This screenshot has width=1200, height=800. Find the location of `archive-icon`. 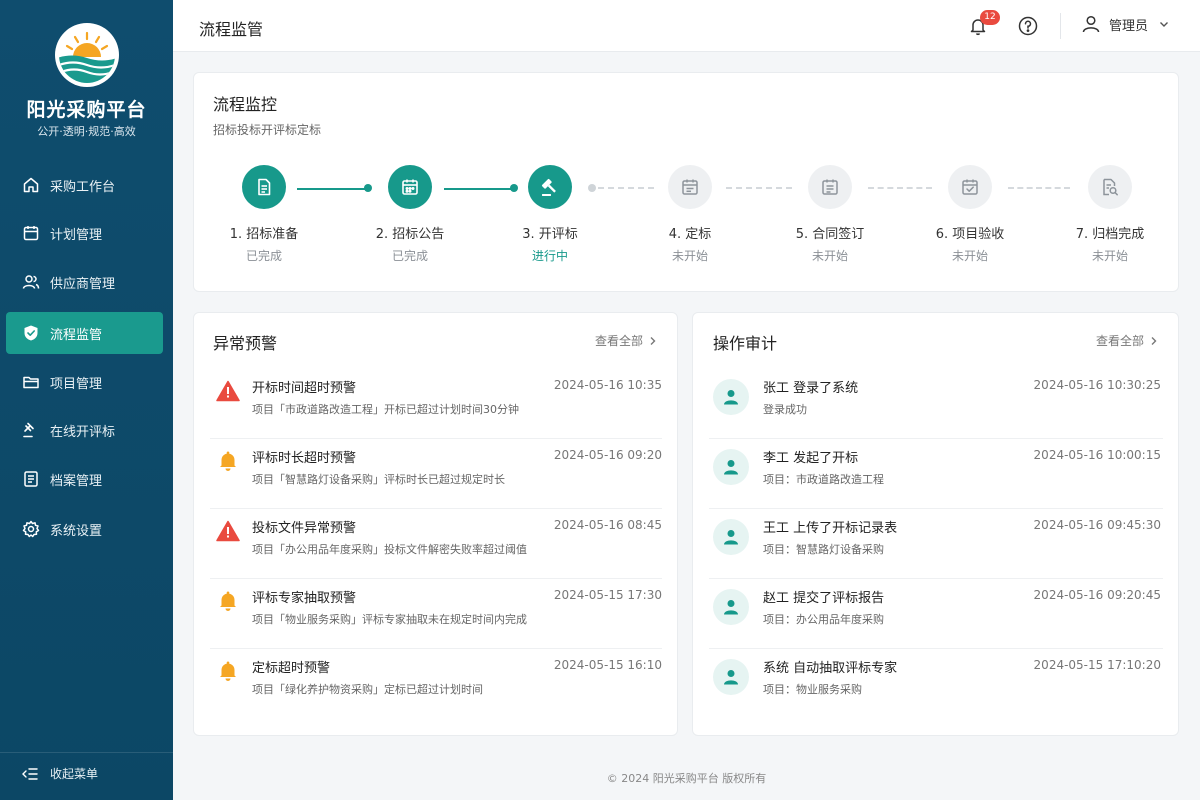

archive-icon is located at coordinates (31, 479).